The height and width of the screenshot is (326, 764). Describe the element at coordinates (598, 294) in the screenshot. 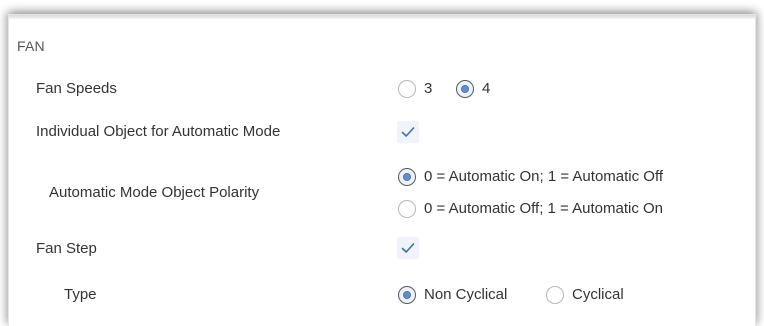

I see `type-cyclical-label: Cyclical` at that location.